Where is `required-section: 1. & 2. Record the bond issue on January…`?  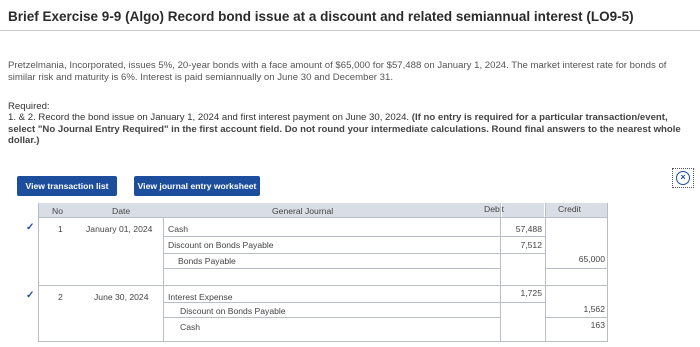 required-section: 1. & 2. Record the bond issue on January… is located at coordinates (351, 129).